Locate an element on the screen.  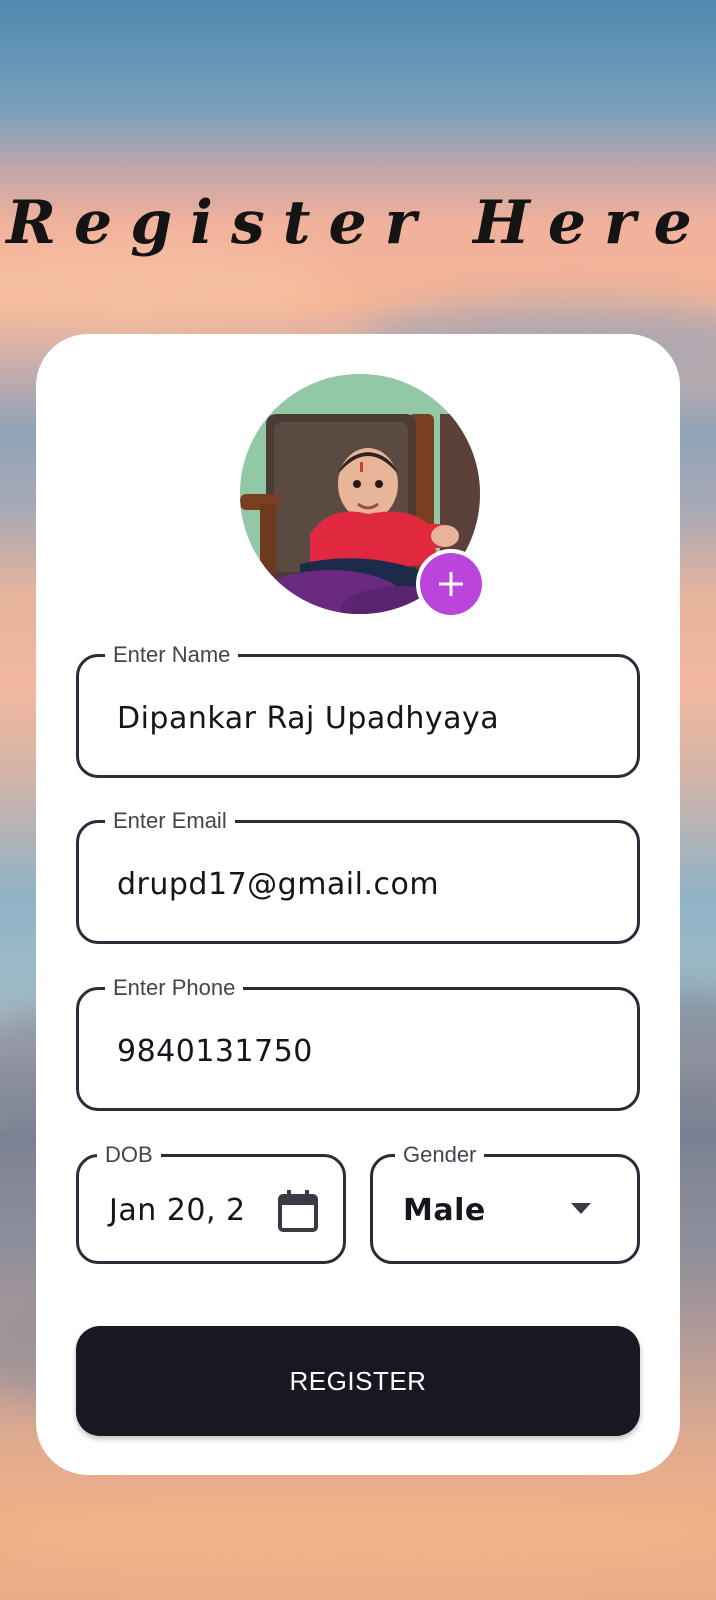
gender-value: Male is located at coordinates (444, 1210).